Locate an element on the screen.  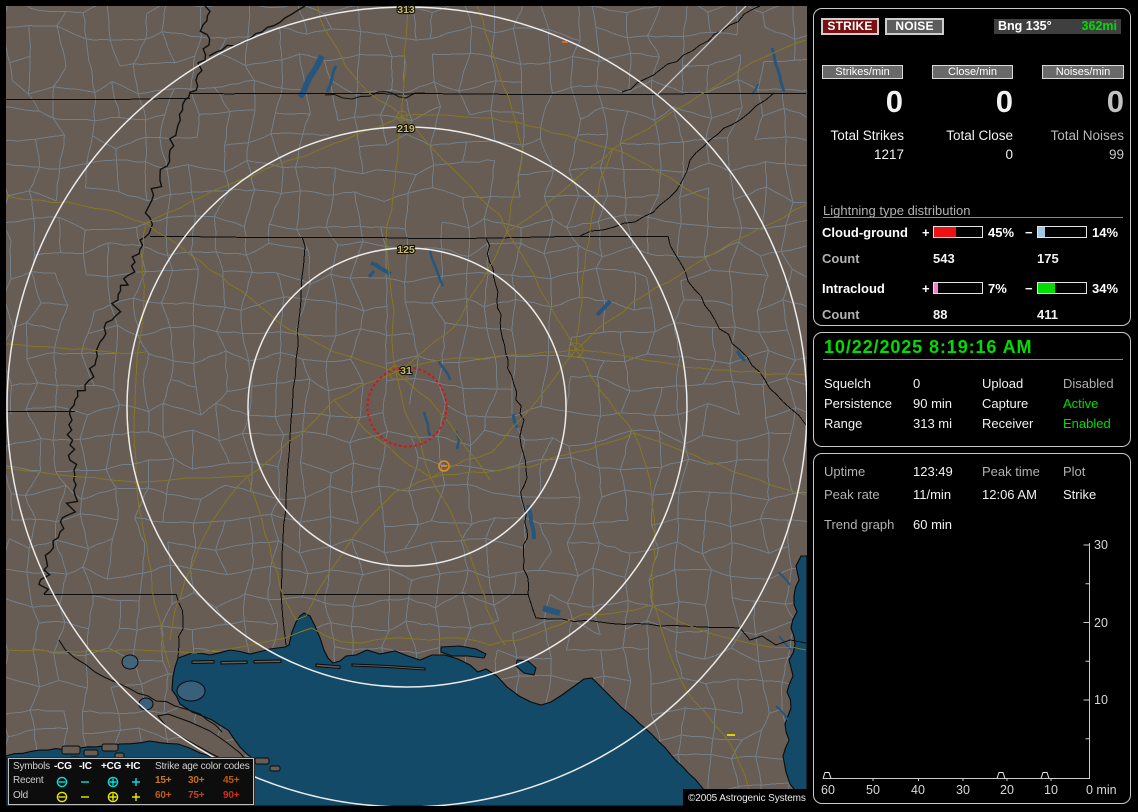
svg-text: 31 is located at coordinates (406, 371).